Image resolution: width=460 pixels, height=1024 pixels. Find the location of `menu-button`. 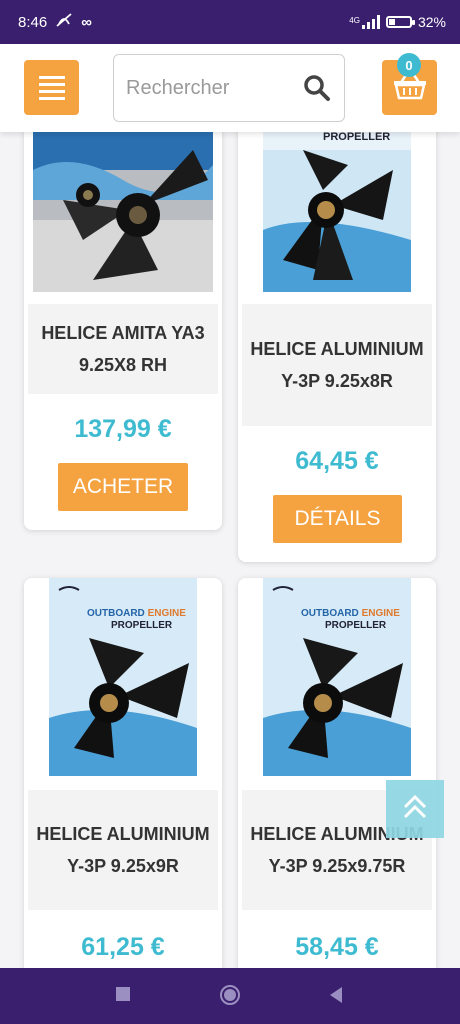

menu-button is located at coordinates (51, 87).